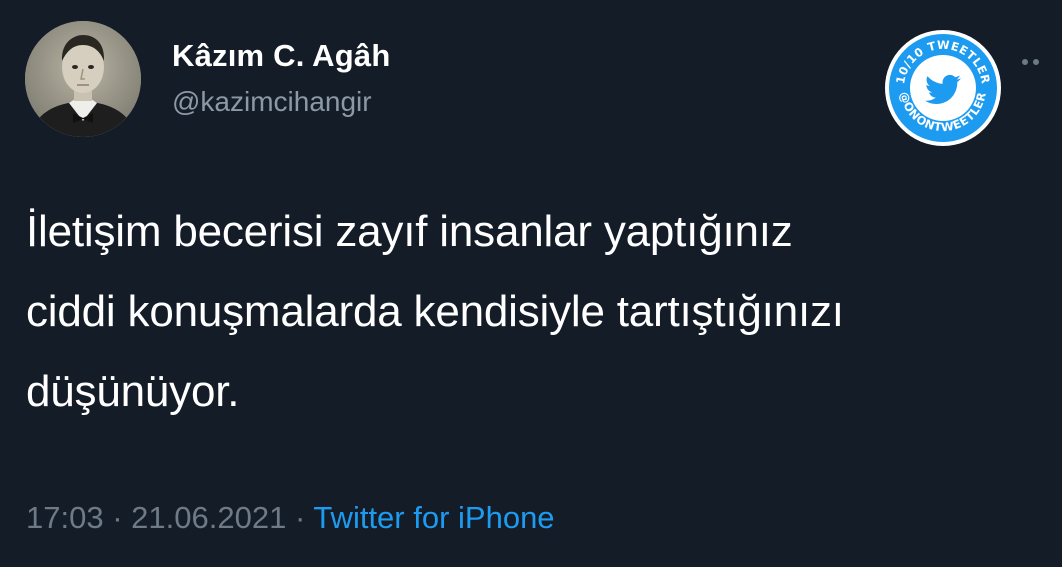  Describe the element at coordinates (83, 79) in the screenshot. I see `avatar` at that location.